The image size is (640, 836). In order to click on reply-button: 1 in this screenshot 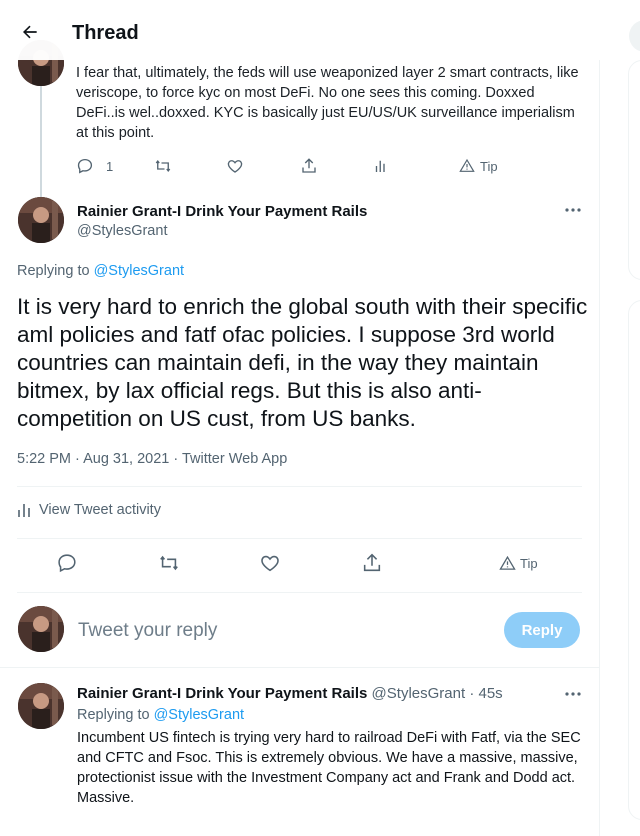, I will do `click(94, 166)`.